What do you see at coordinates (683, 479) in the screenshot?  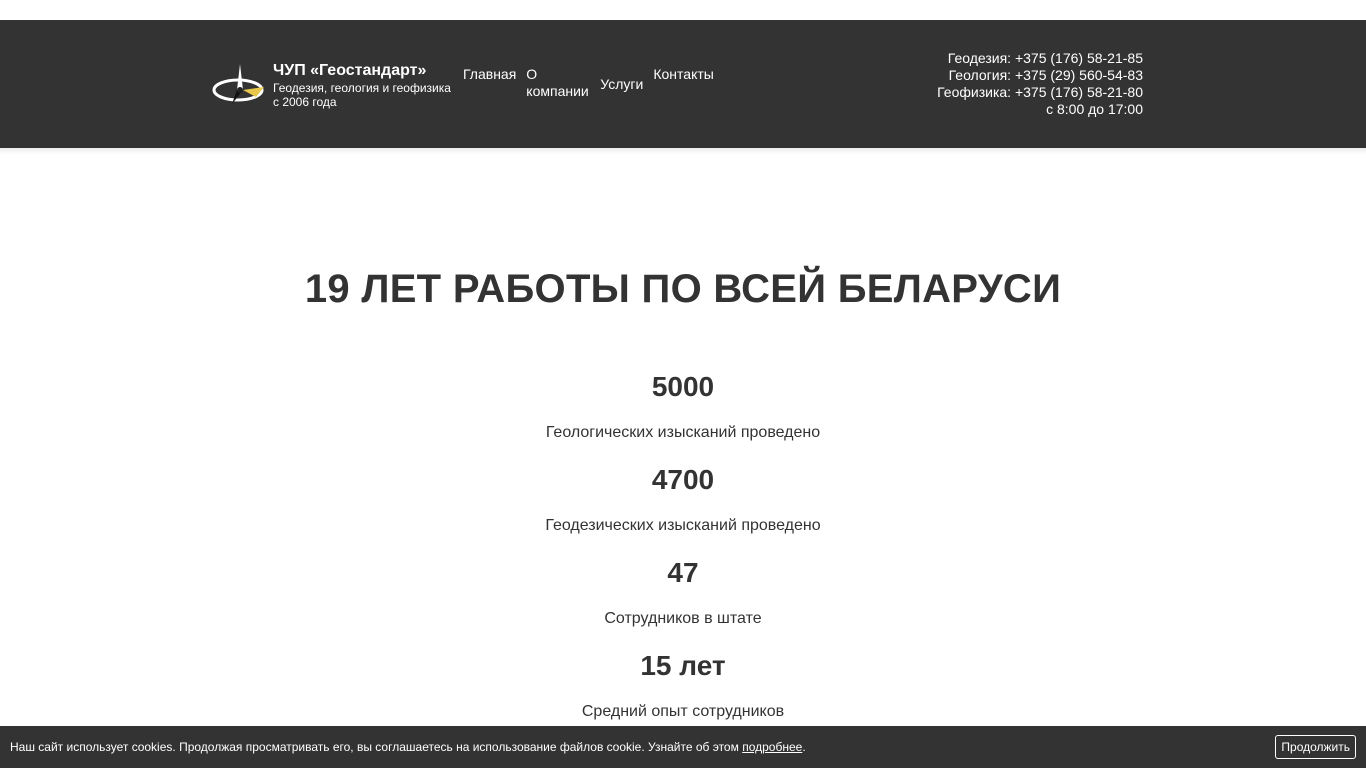 I see `stat-value: 4700` at bounding box center [683, 479].